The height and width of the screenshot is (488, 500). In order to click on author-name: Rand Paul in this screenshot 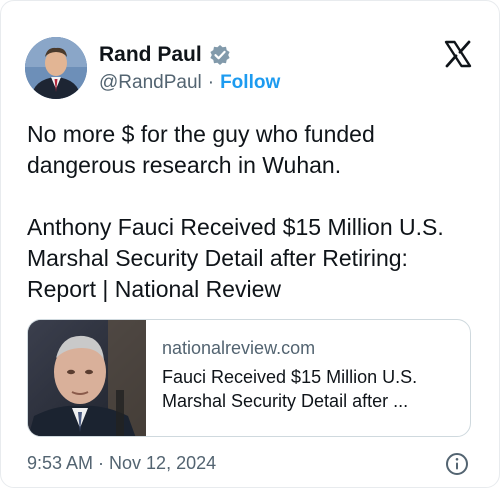, I will do `click(150, 55)`.